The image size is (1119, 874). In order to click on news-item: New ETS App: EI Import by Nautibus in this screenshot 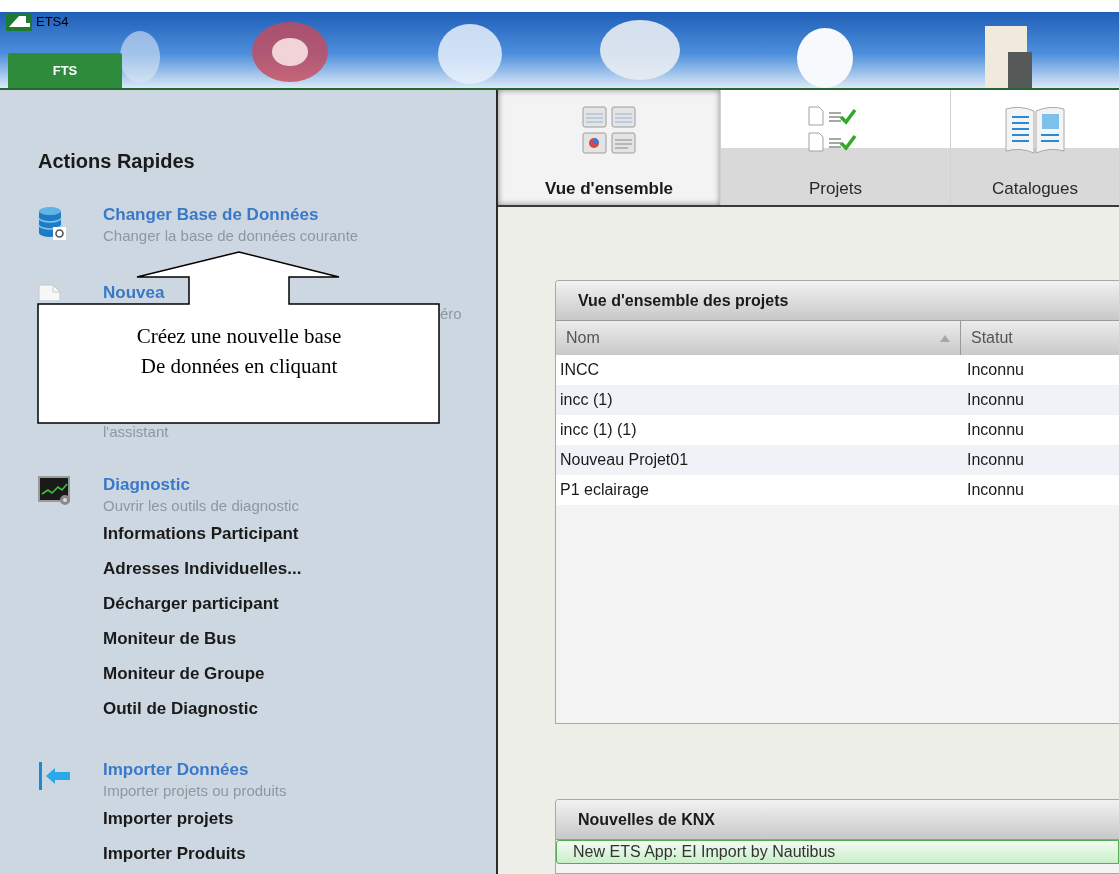, I will do `click(837, 852)`.